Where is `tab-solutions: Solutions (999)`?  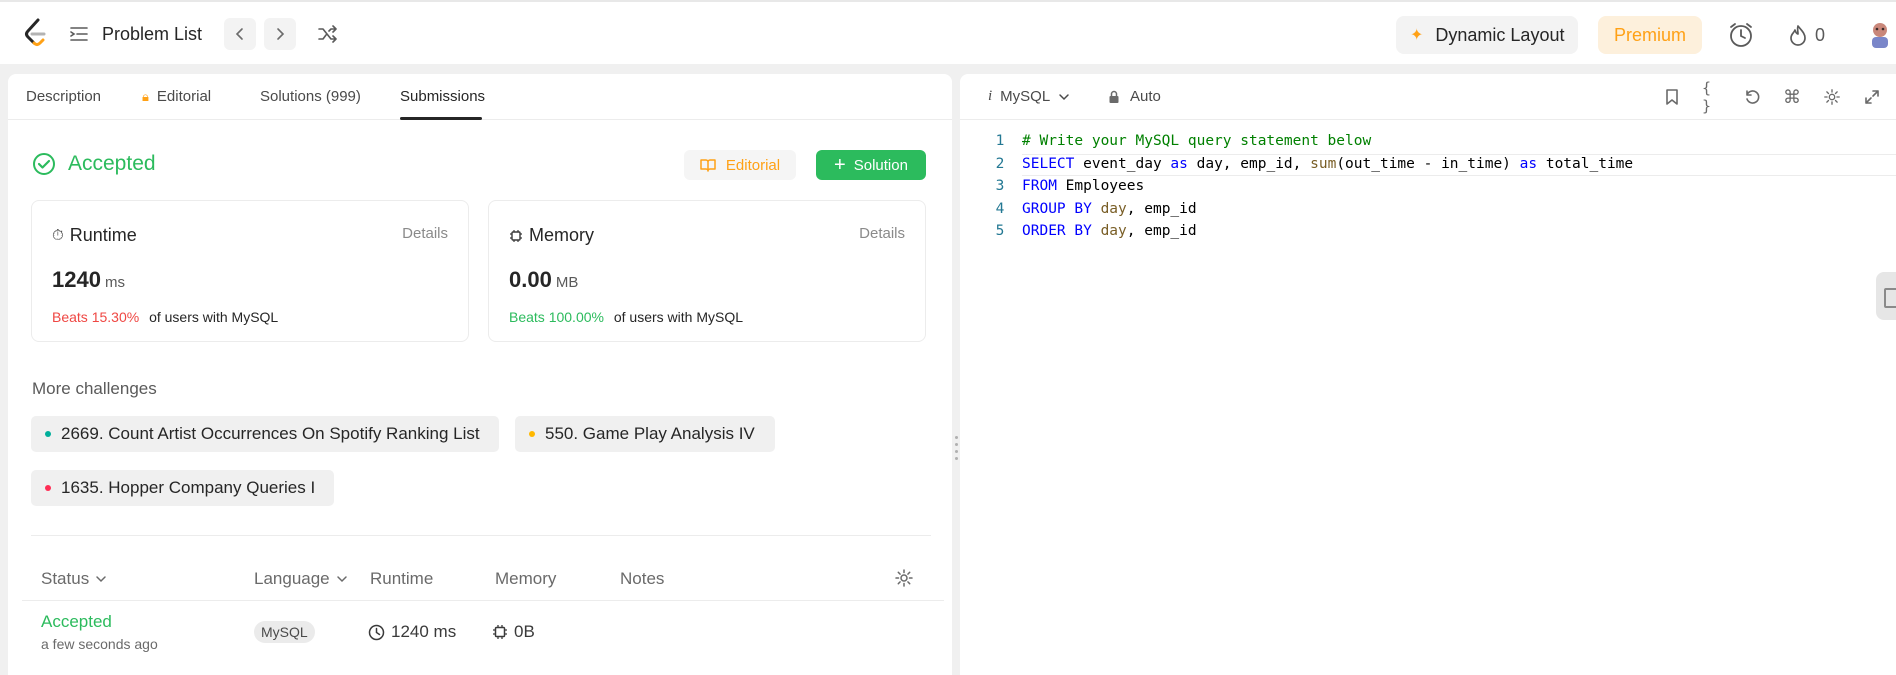
tab-solutions: Solutions (999) is located at coordinates (310, 96).